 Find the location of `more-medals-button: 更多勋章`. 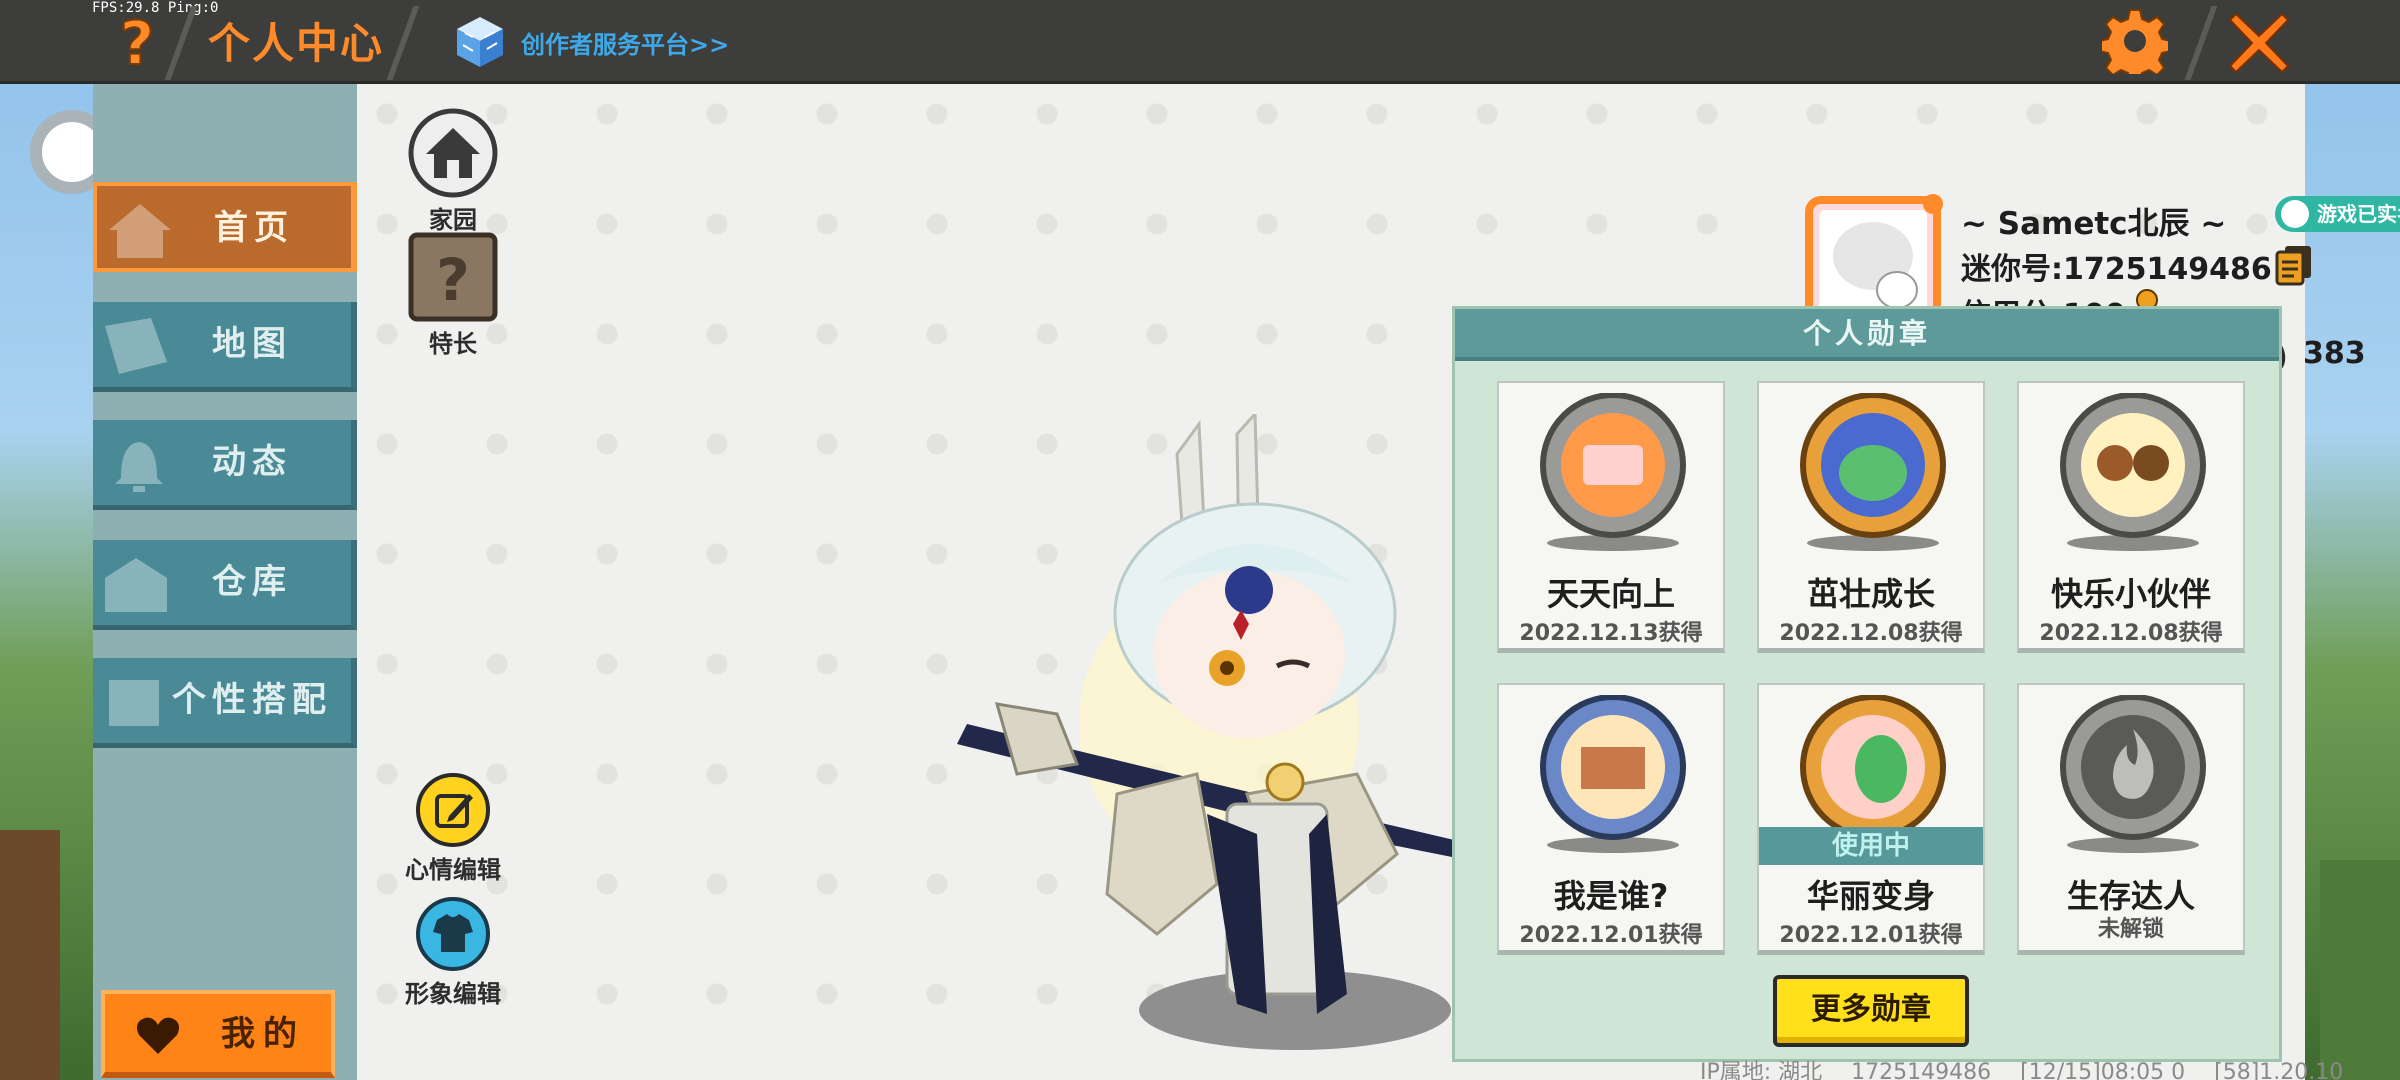

more-medals-button: 更多勋章 is located at coordinates (1871, 1011).